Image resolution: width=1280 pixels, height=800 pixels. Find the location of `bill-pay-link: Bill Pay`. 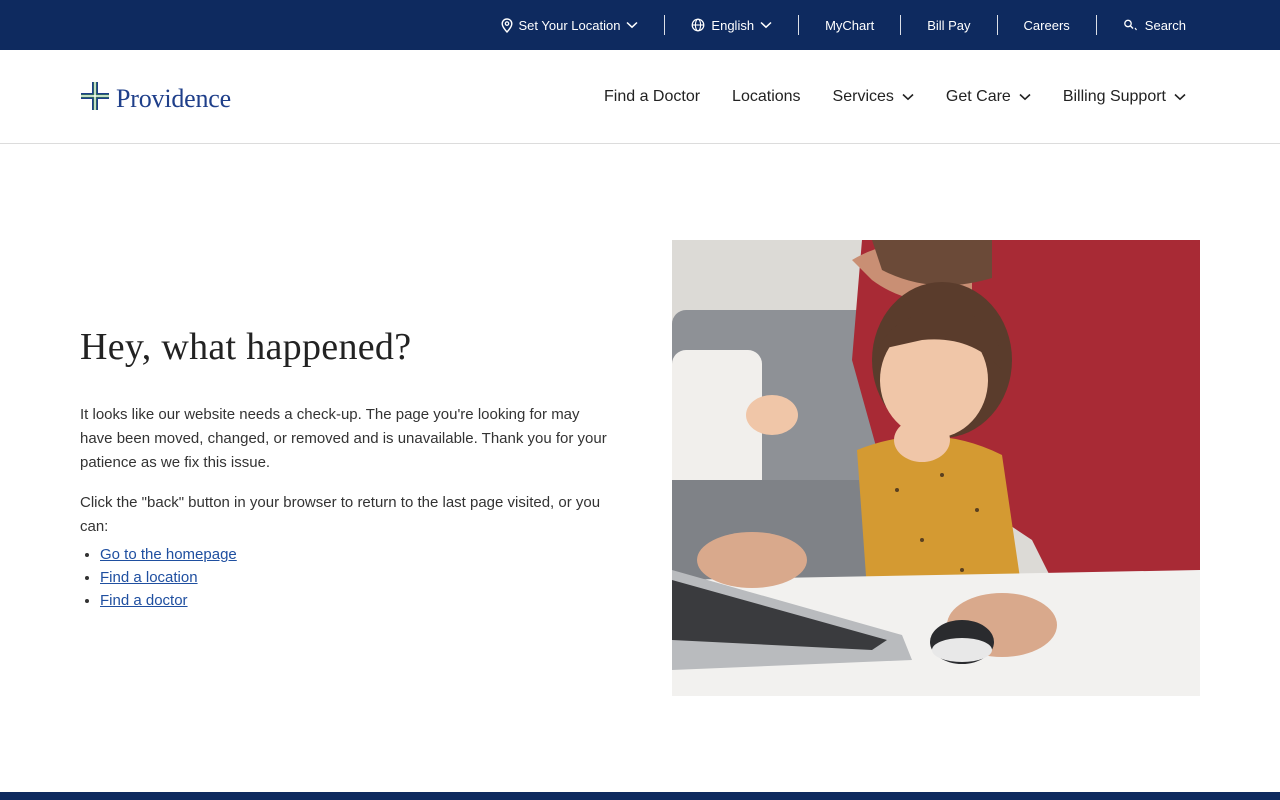

bill-pay-link: Bill Pay is located at coordinates (948, 25).